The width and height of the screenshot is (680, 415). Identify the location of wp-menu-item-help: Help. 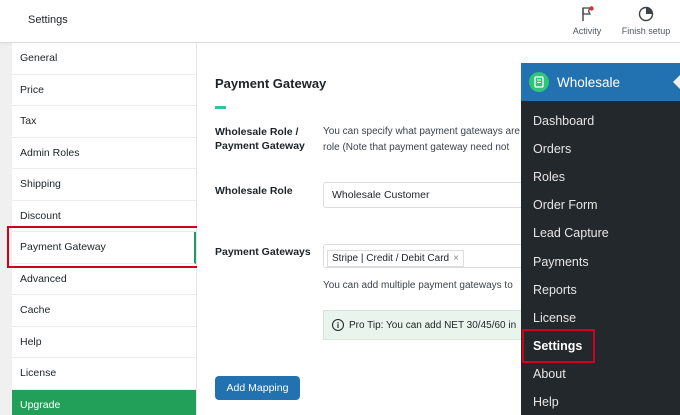
(546, 402).